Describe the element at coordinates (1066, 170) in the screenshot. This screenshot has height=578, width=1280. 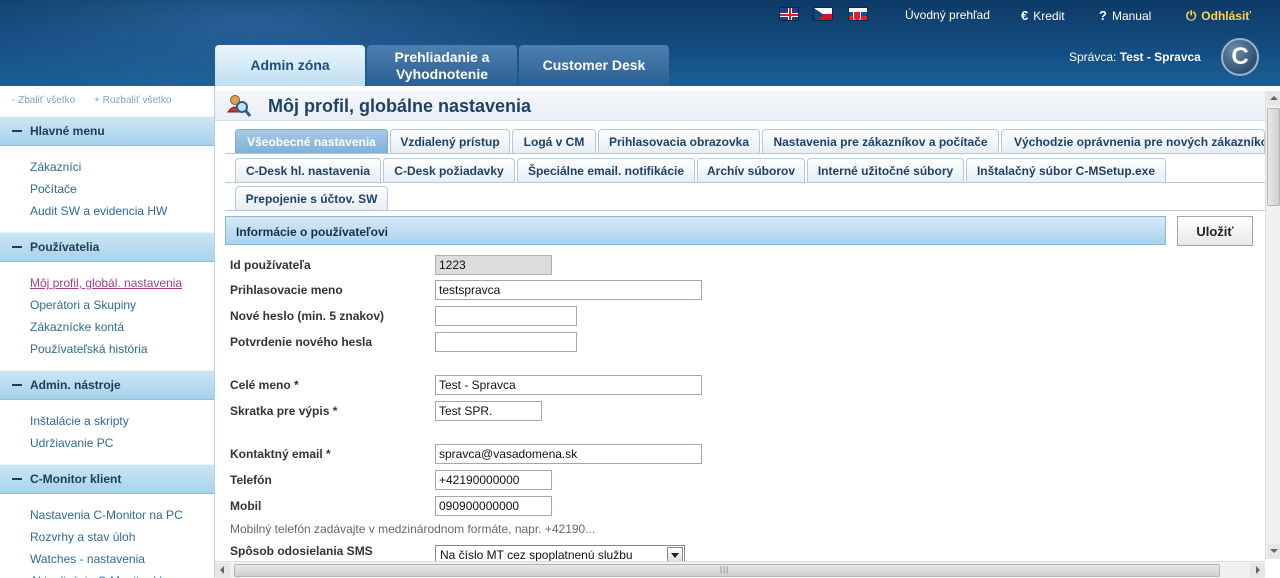
I see `tab-install-file: Inštalačný súbor C-MSetup.exe` at that location.